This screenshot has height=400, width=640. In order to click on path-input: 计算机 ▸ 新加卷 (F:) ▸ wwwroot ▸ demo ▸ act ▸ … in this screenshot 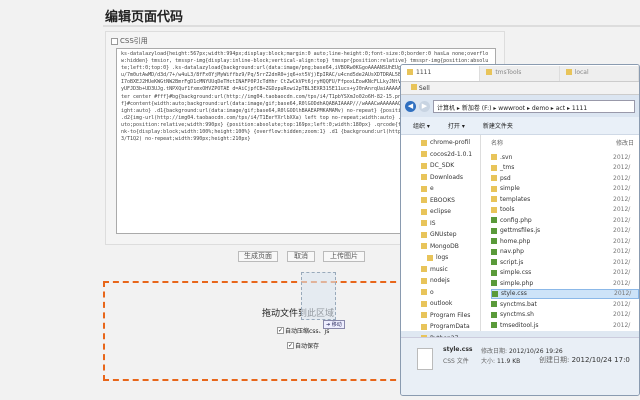, I will do `click(534, 106)`.